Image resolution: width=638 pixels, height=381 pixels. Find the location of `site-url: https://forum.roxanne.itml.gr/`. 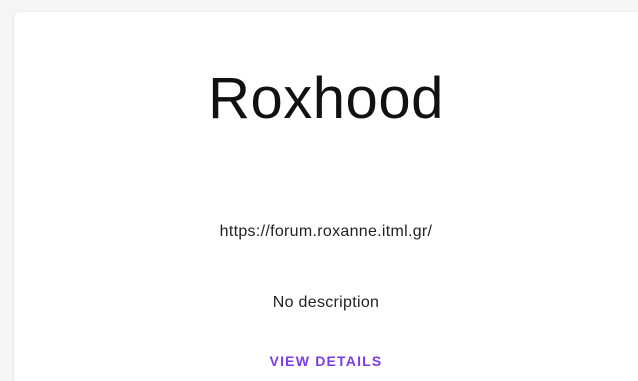

site-url: https://forum.roxanne.itml.gr/ is located at coordinates (326, 231).